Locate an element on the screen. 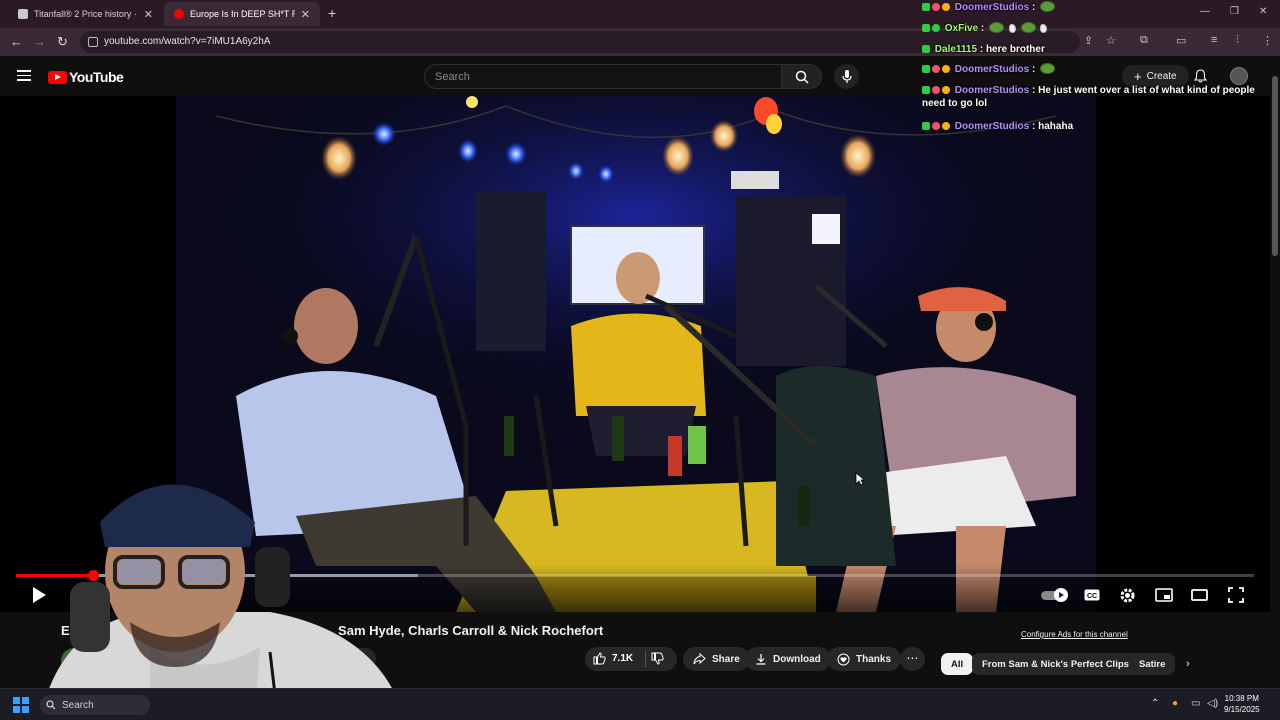 The image size is (1280, 720). search-button is located at coordinates (802, 76).